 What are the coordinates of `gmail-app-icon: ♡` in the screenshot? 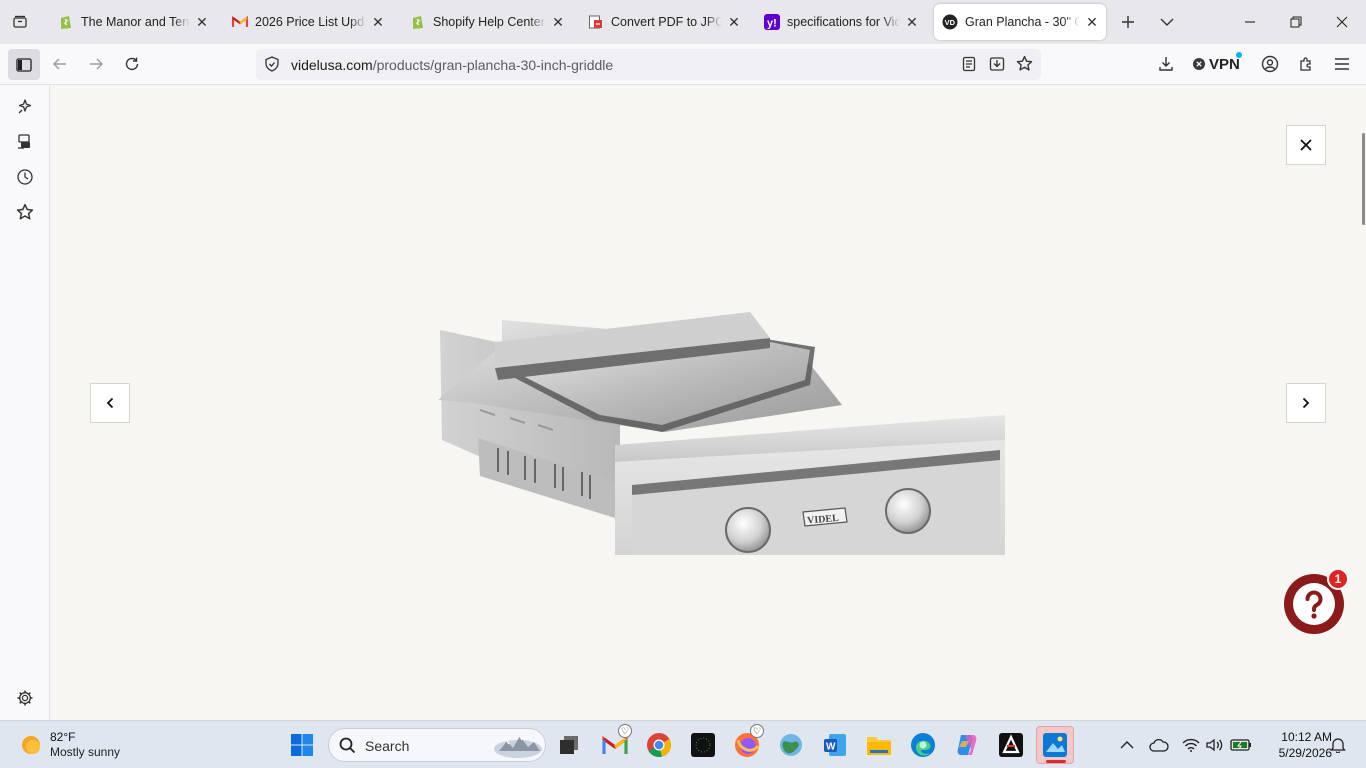 It's located at (616, 742).